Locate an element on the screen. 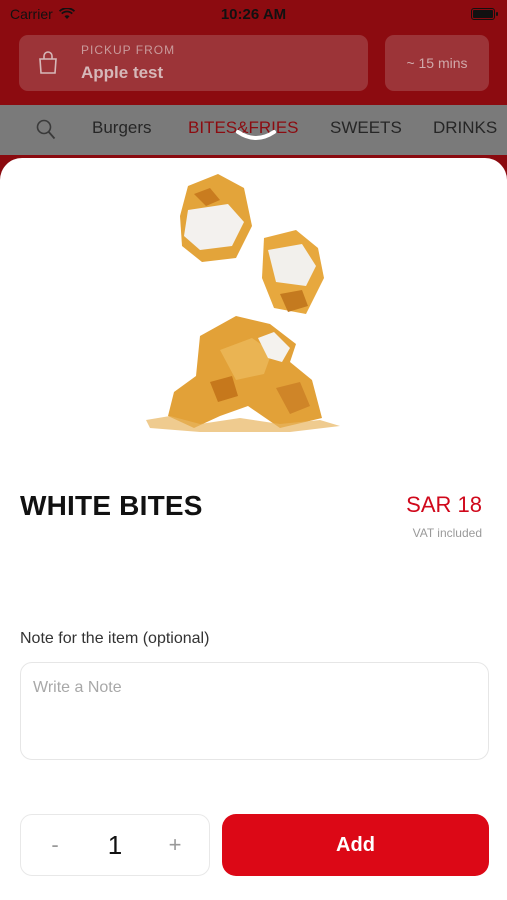  shopping-bag-icon is located at coordinates (48, 62).